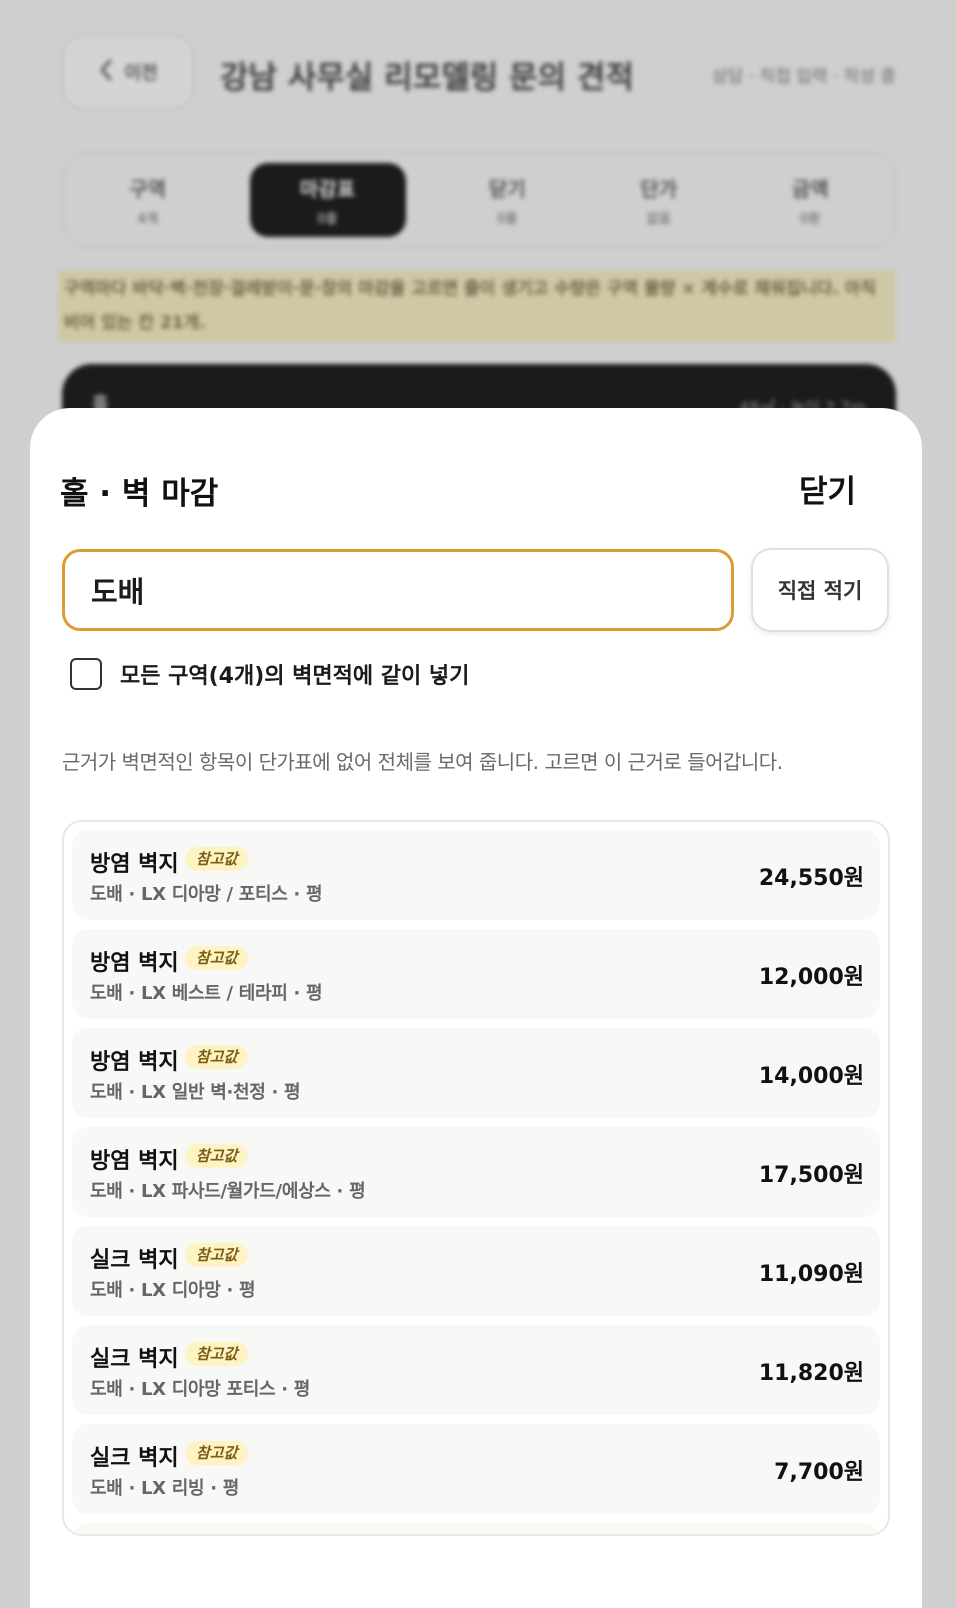 Image resolution: width=956 pixels, height=1608 pixels. I want to click on step-tab-zone: 구역 4개, so click(148, 200).